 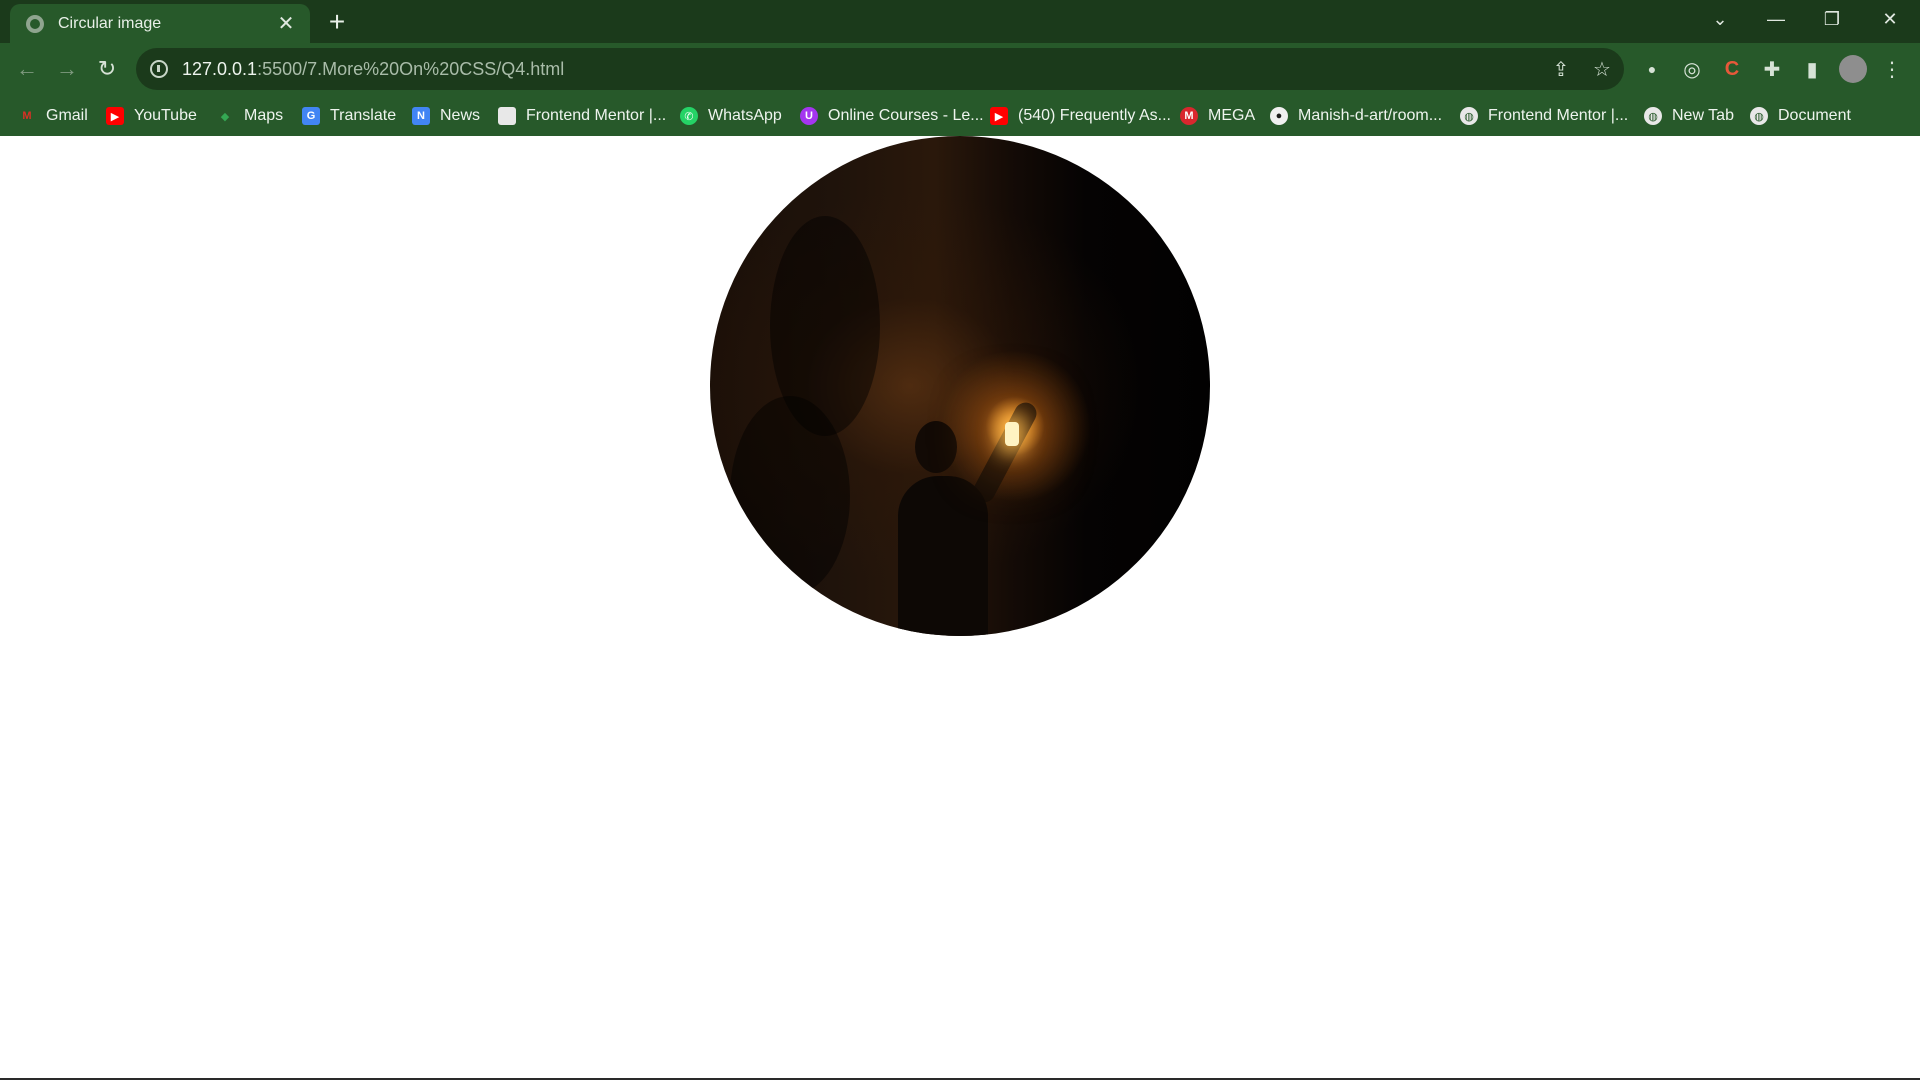 What do you see at coordinates (936, 447) in the screenshot?
I see `person-head` at bounding box center [936, 447].